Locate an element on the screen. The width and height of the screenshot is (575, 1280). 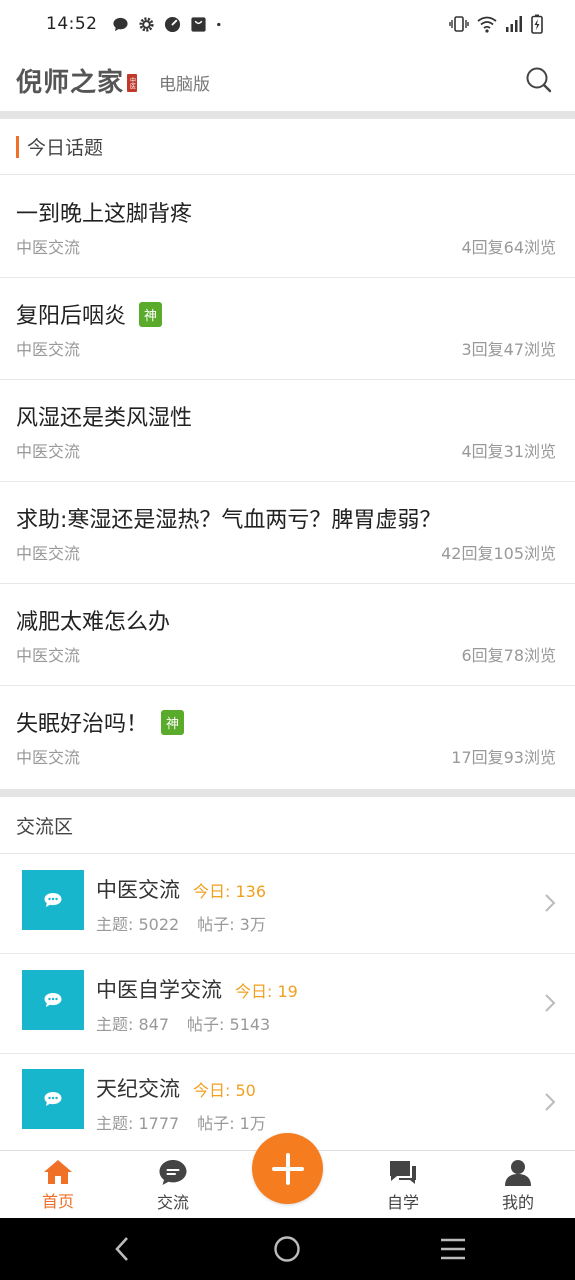
topic-item: 求助:寒湿还是湿热？气血两亏？脾胃虚弱？ 中医交流 42回复105浏览 is located at coordinates (287, 533).